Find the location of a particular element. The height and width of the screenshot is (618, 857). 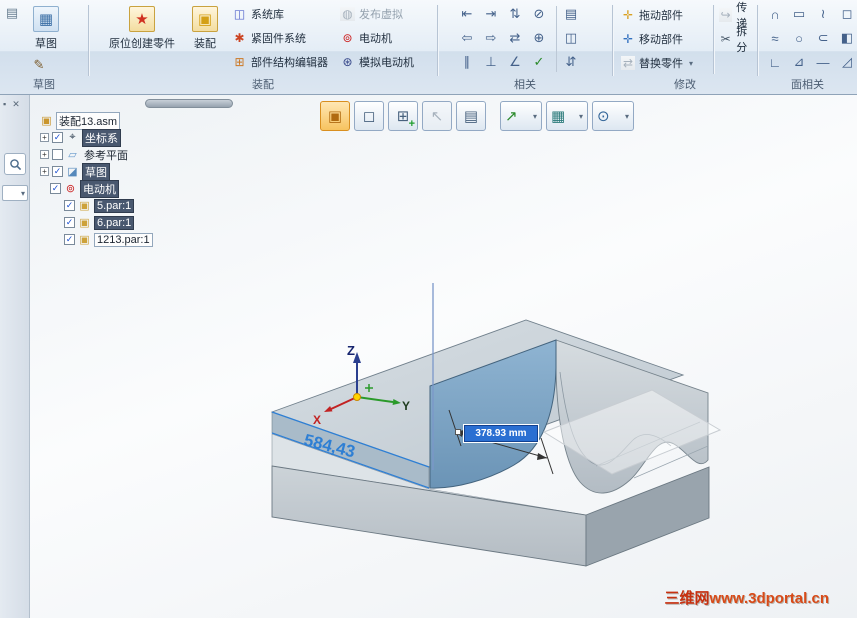

perpendicular-relation-icon: ⊥ is located at coordinates (491, 62).